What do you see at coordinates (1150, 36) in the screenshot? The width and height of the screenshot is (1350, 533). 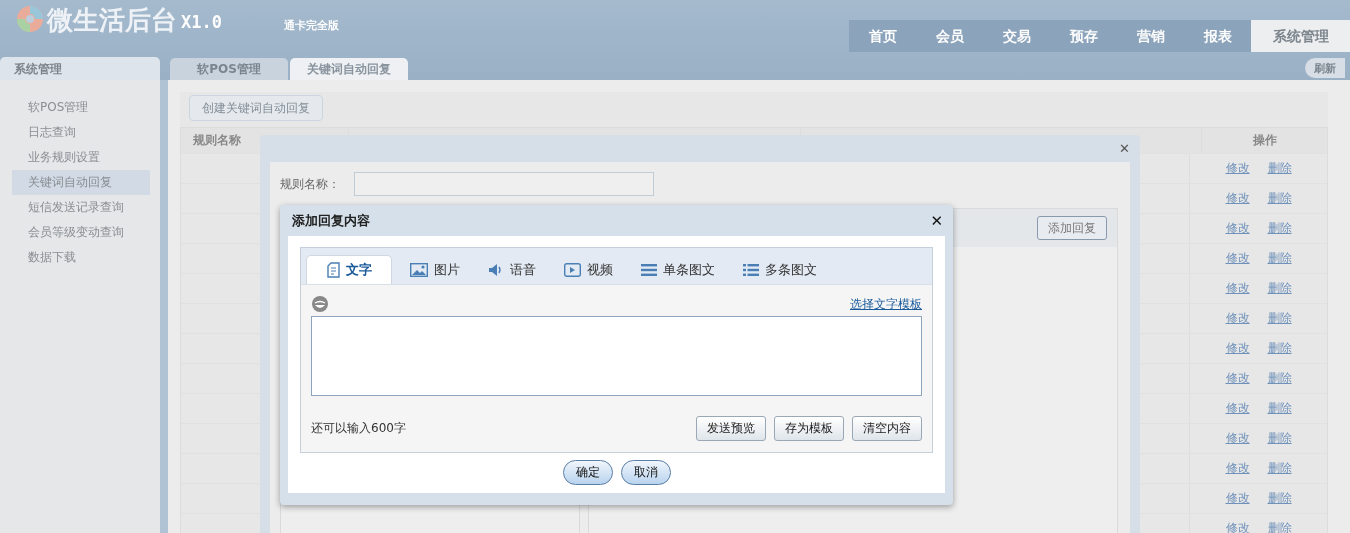 I see `nav-tab: 营销` at bounding box center [1150, 36].